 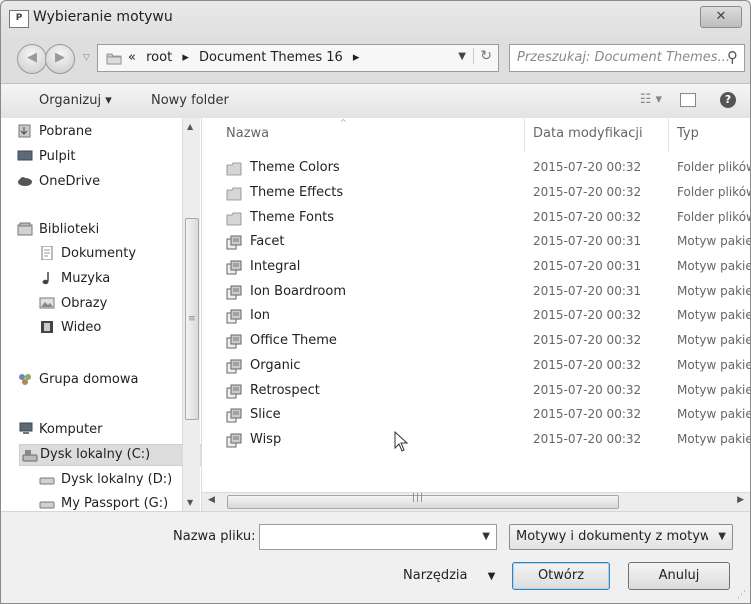 I want to click on new-folder-button: Nowy folder, so click(x=190, y=100).